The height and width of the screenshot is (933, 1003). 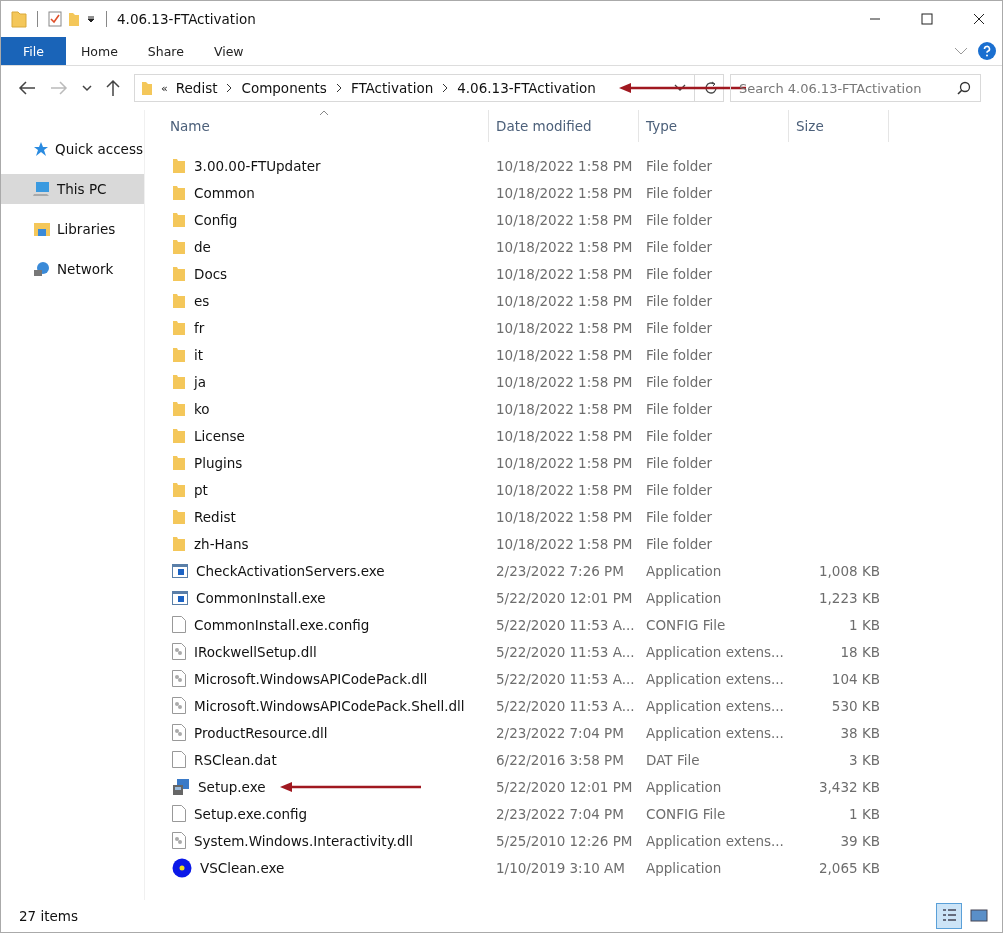 I want to click on disc-icon, so click(x=182, y=867).